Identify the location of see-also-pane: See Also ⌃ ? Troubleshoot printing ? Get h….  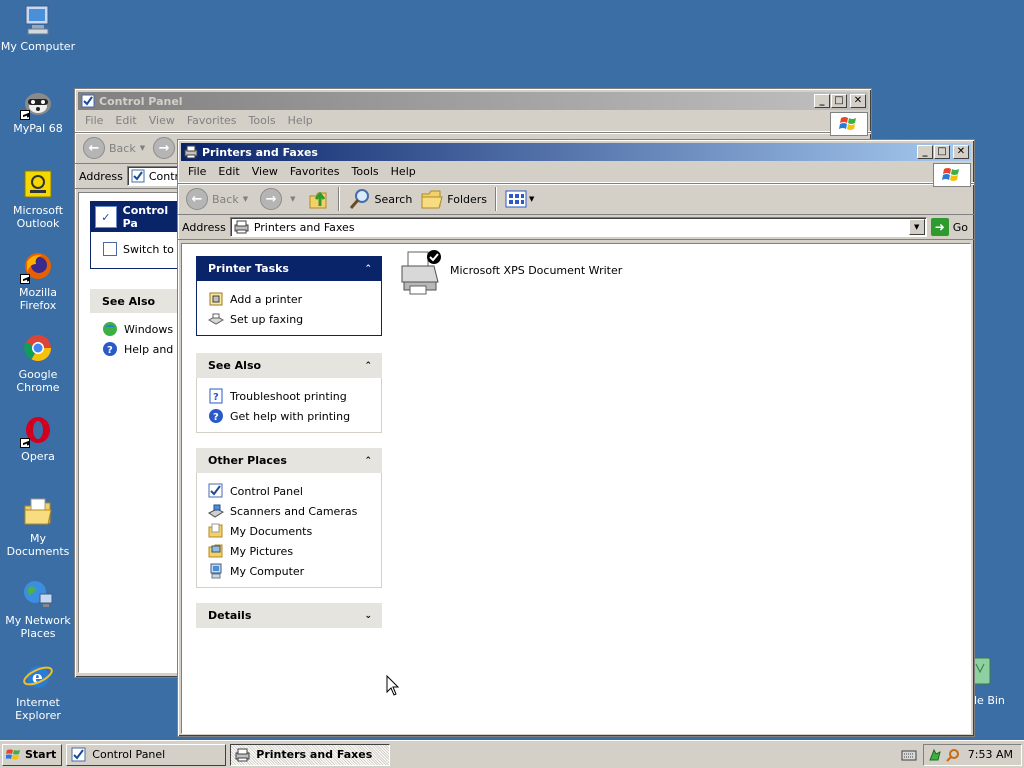
(289, 393).